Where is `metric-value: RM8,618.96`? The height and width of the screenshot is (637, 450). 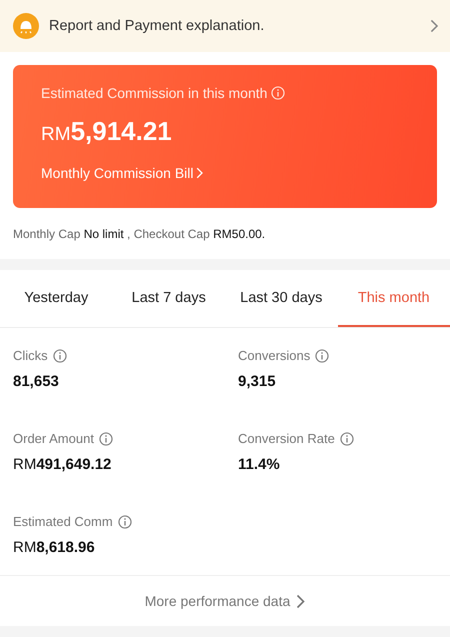 metric-value: RM8,618.96 is located at coordinates (54, 547).